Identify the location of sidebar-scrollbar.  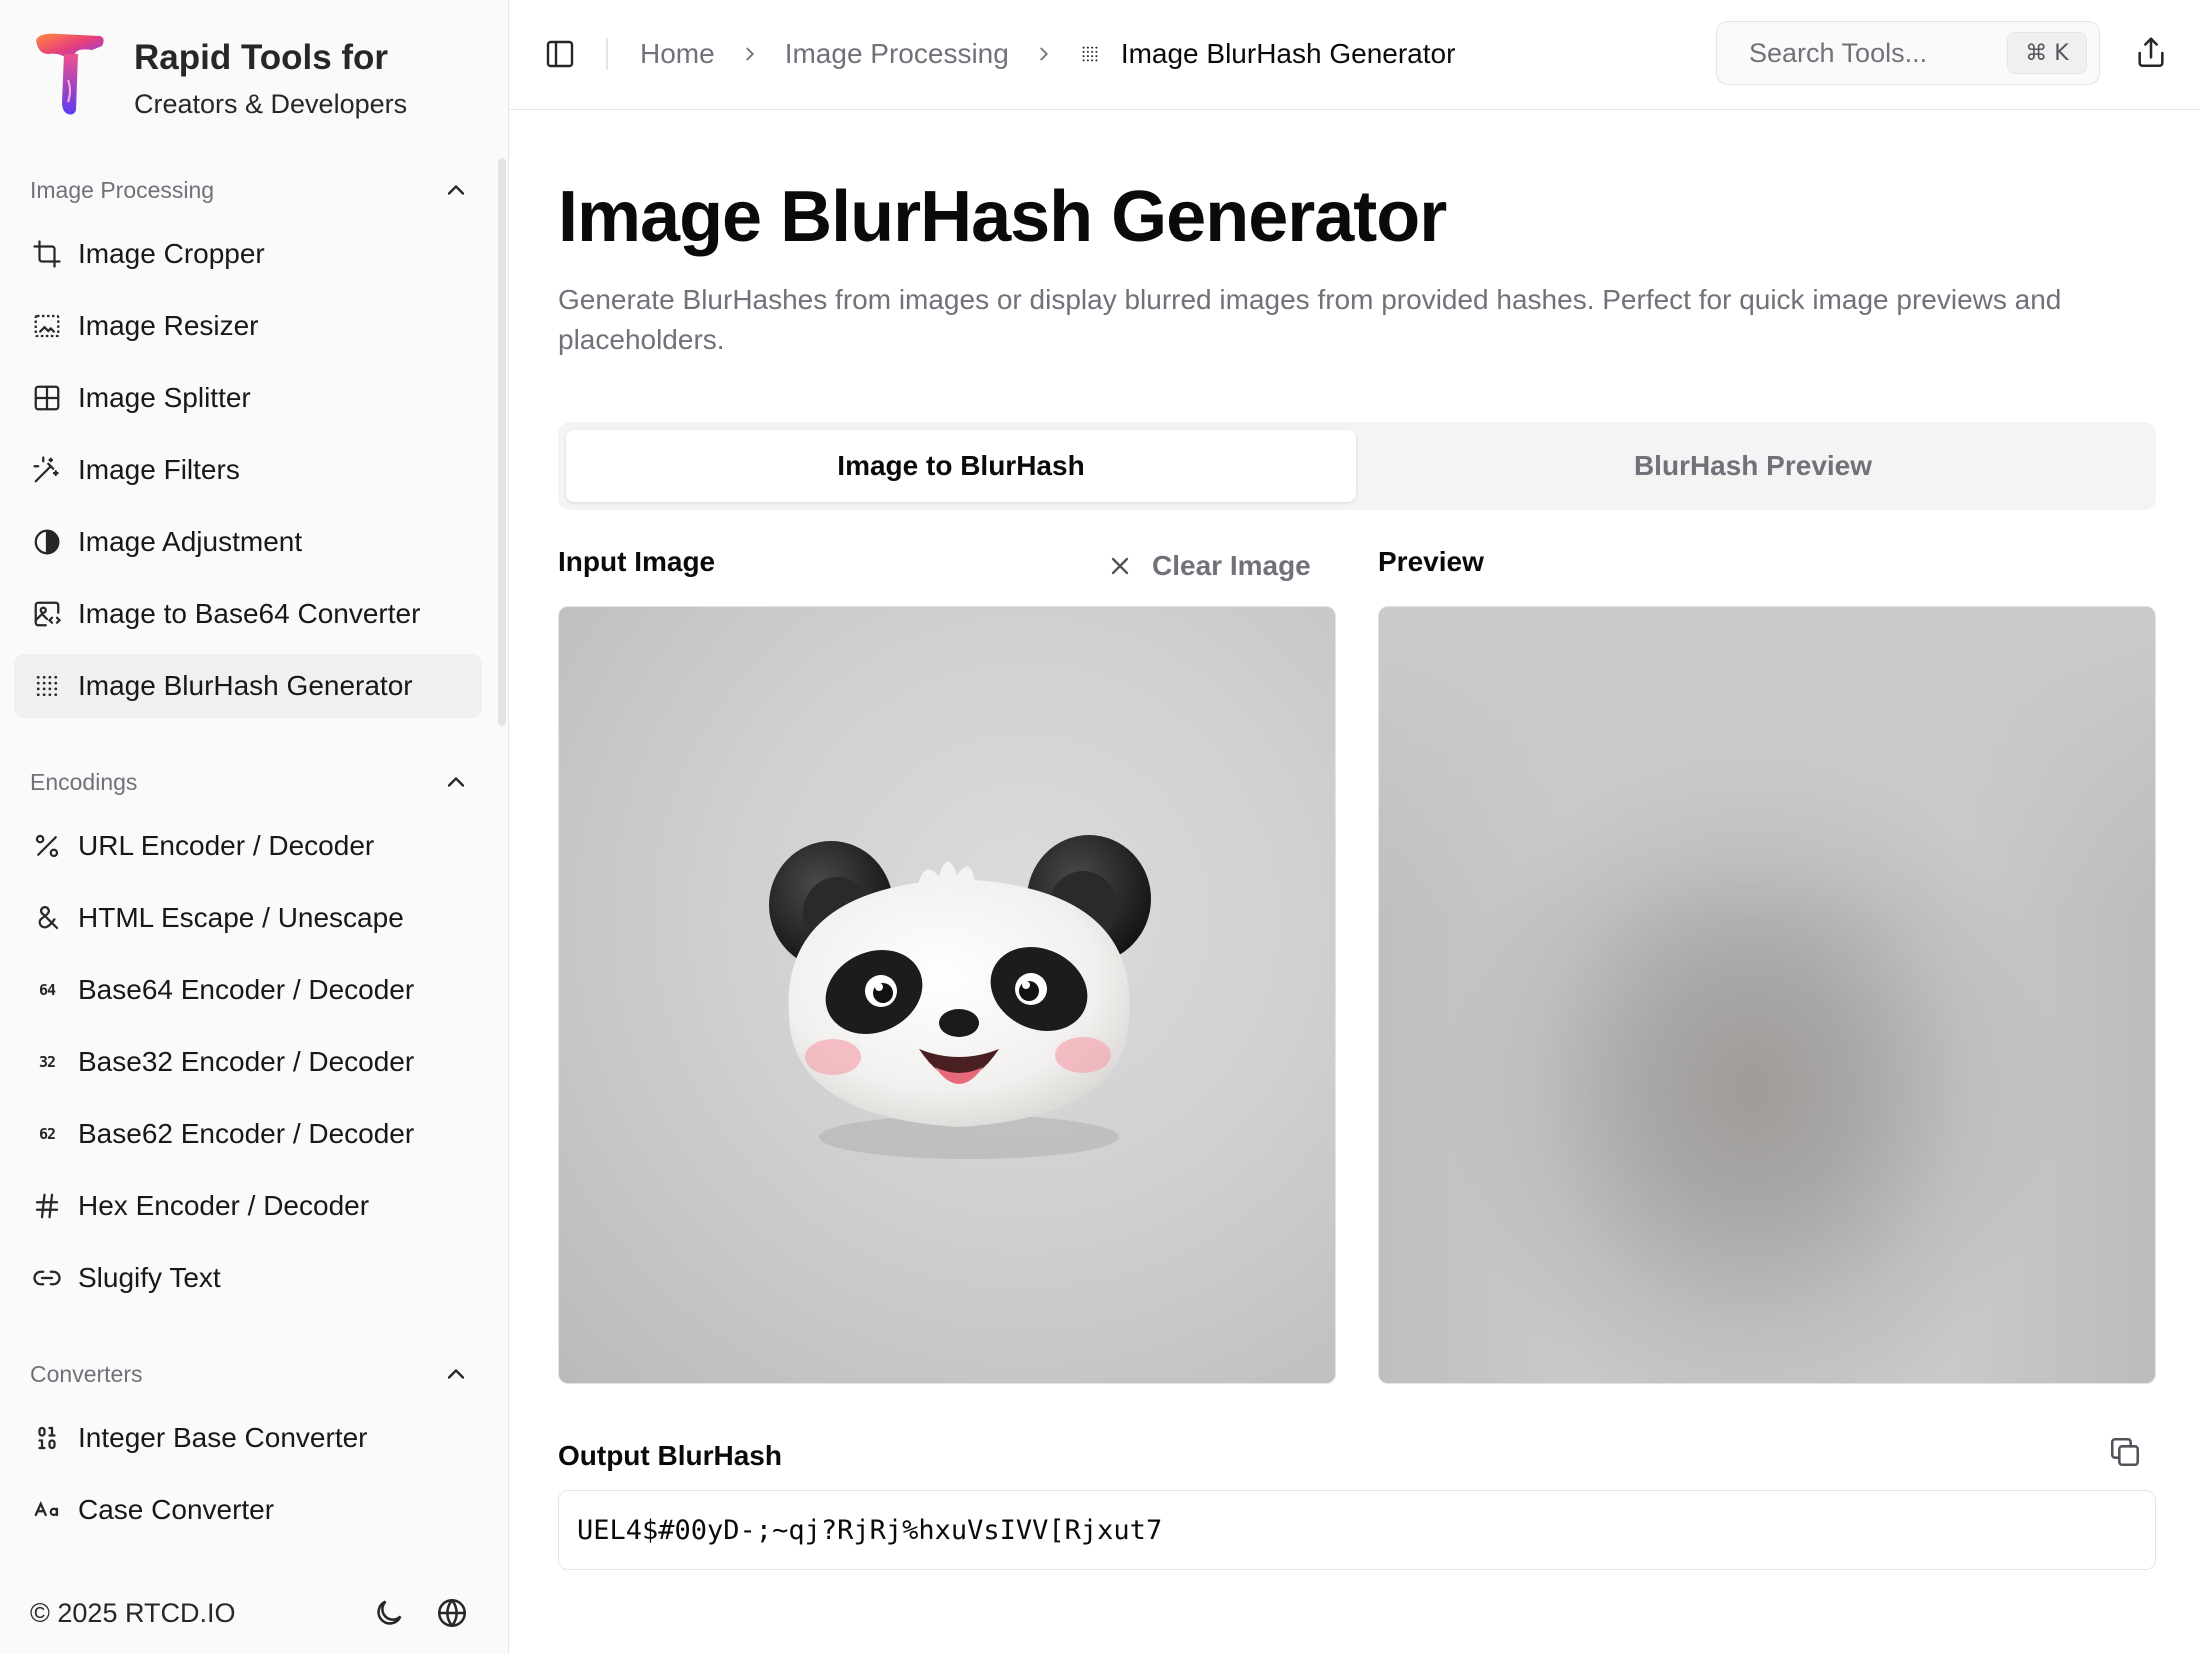
(502, 442).